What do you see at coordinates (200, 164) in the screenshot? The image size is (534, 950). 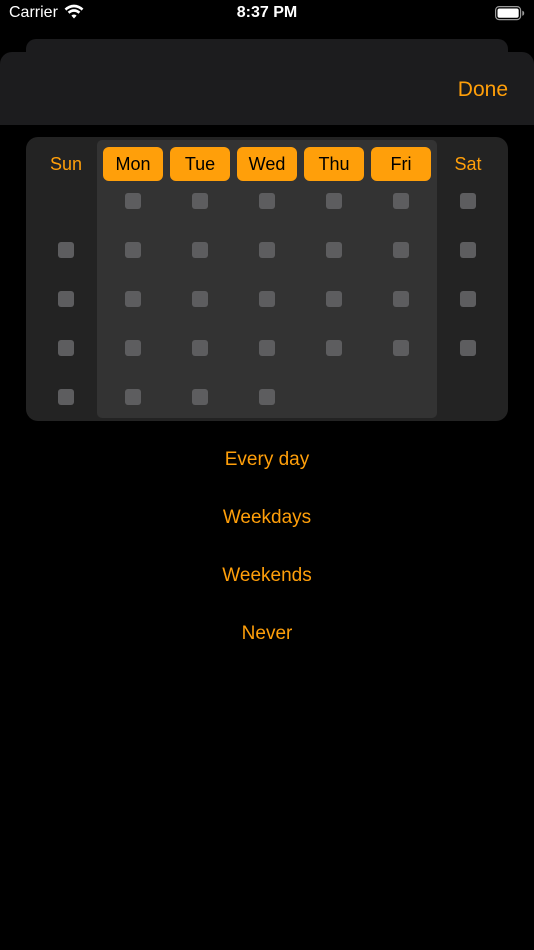 I see `day-toggle-tue: Tue` at bounding box center [200, 164].